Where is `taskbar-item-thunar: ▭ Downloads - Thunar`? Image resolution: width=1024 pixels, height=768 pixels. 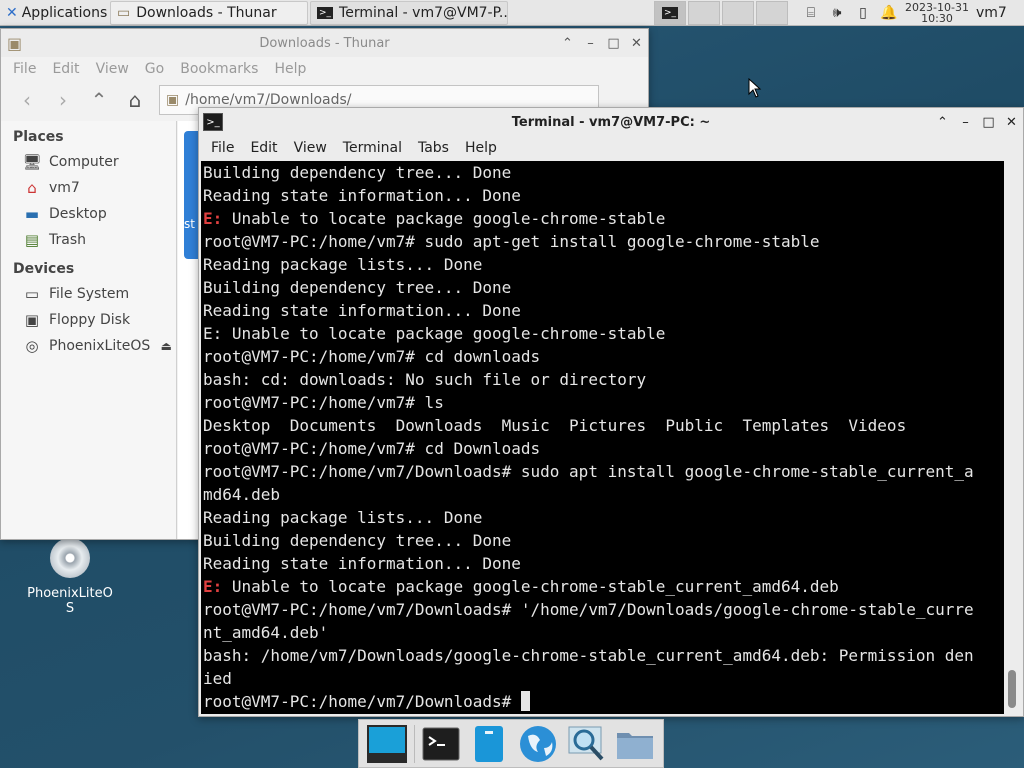
taskbar-item-thunar: ▭ Downloads - Thunar is located at coordinates (209, 12).